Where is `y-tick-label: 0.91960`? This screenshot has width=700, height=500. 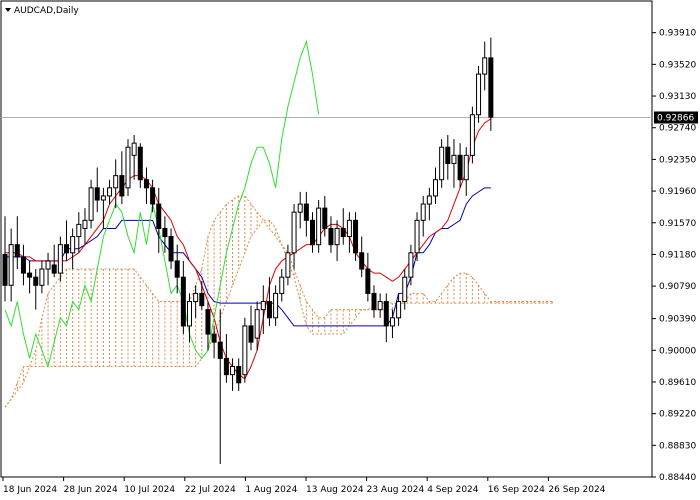 y-tick-label: 0.91960 is located at coordinates (677, 192).